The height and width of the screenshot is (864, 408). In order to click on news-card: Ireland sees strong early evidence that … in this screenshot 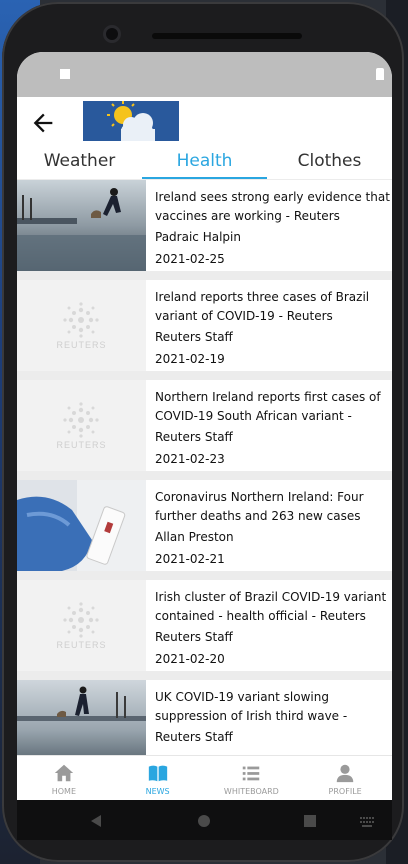, I will do `click(204, 225)`.